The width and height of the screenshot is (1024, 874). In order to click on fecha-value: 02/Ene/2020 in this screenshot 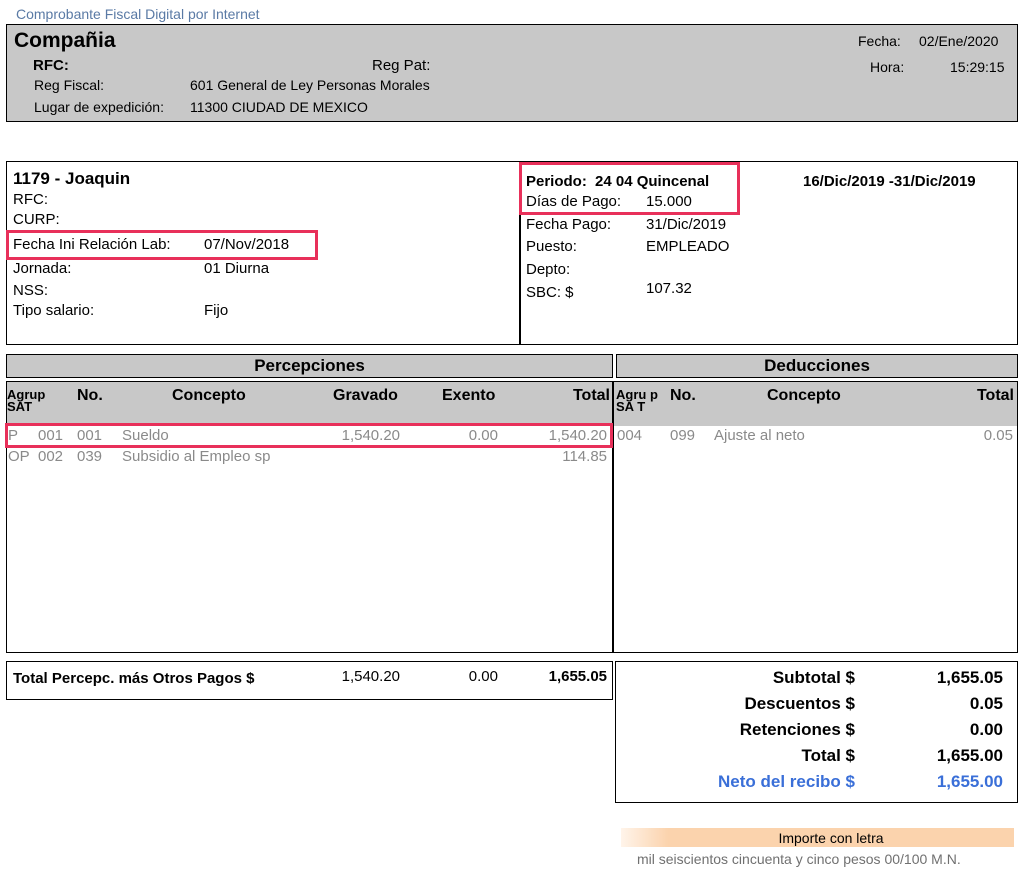, I will do `click(959, 41)`.